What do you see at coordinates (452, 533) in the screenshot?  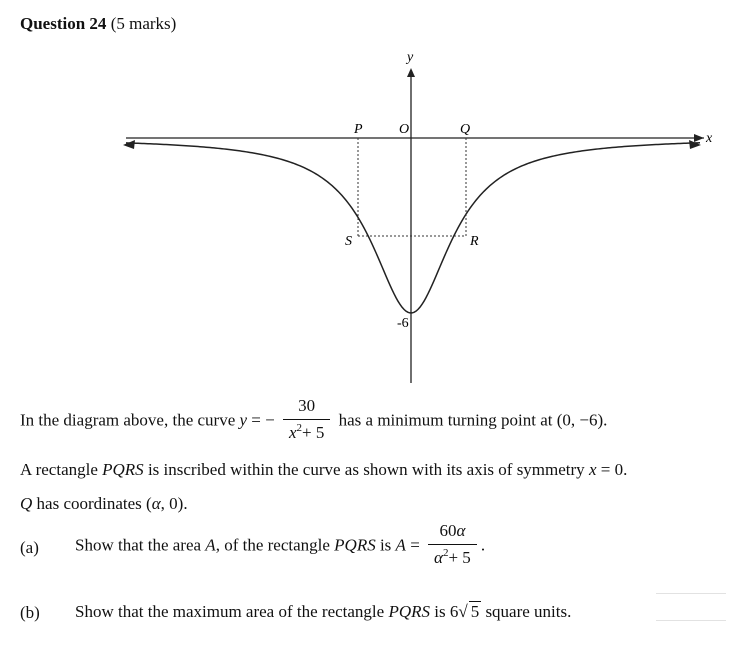 I see `area-fraction-numerator: 60α` at bounding box center [452, 533].